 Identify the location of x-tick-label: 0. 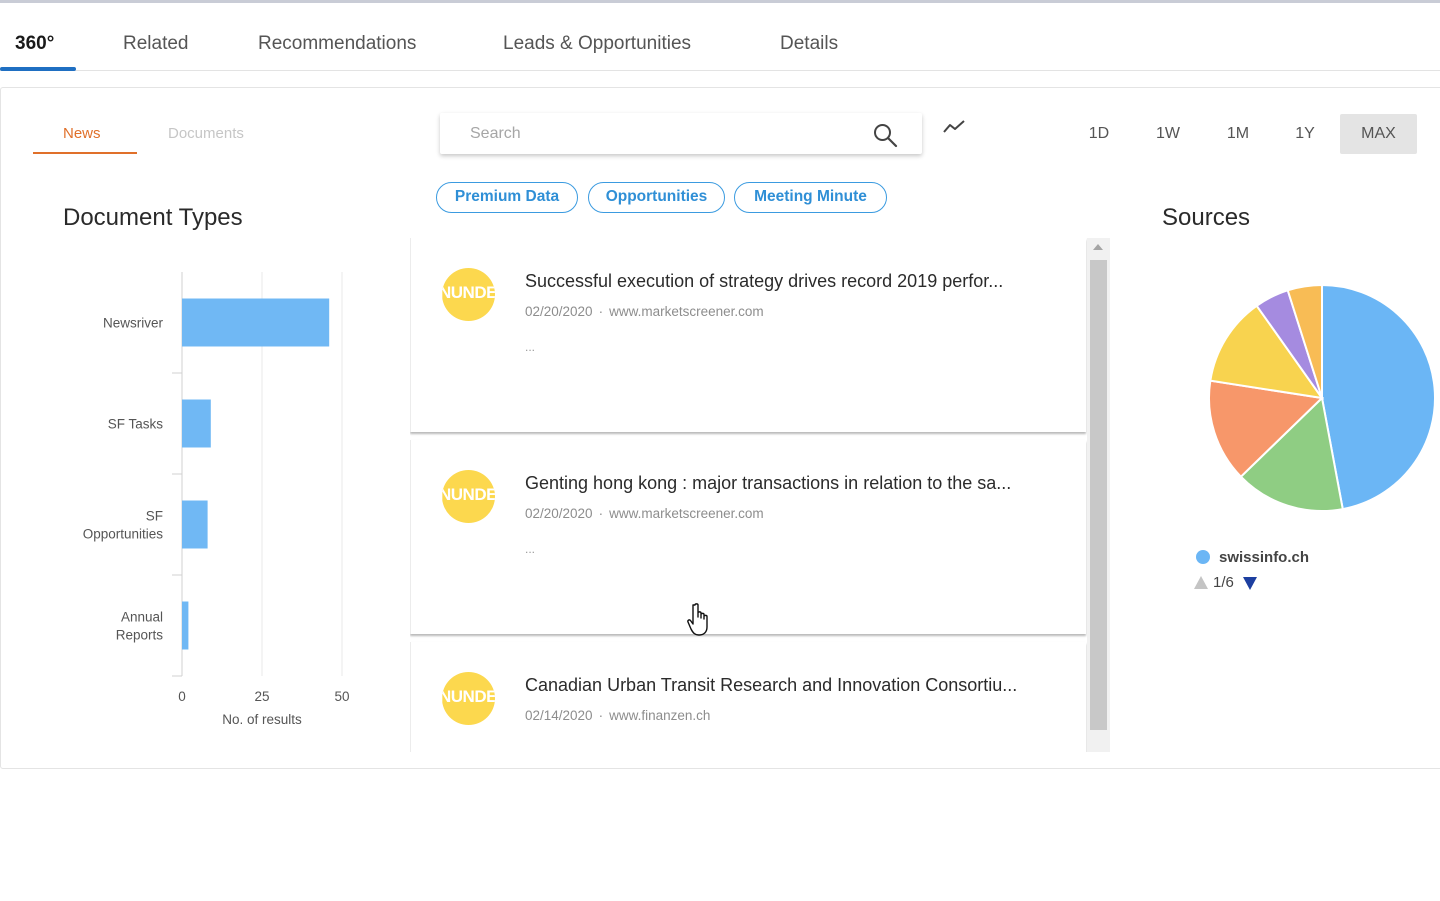
(182, 696).